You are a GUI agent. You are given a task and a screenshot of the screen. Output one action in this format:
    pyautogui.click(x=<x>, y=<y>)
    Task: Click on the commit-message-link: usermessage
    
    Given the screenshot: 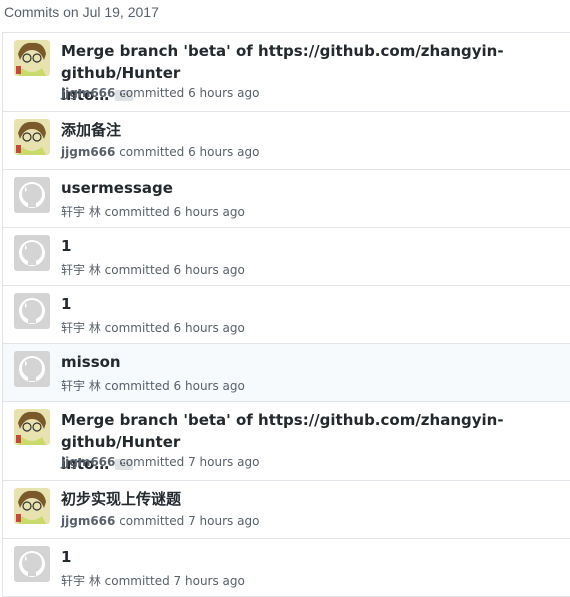 What is the action you would take?
    pyautogui.click(x=117, y=188)
    